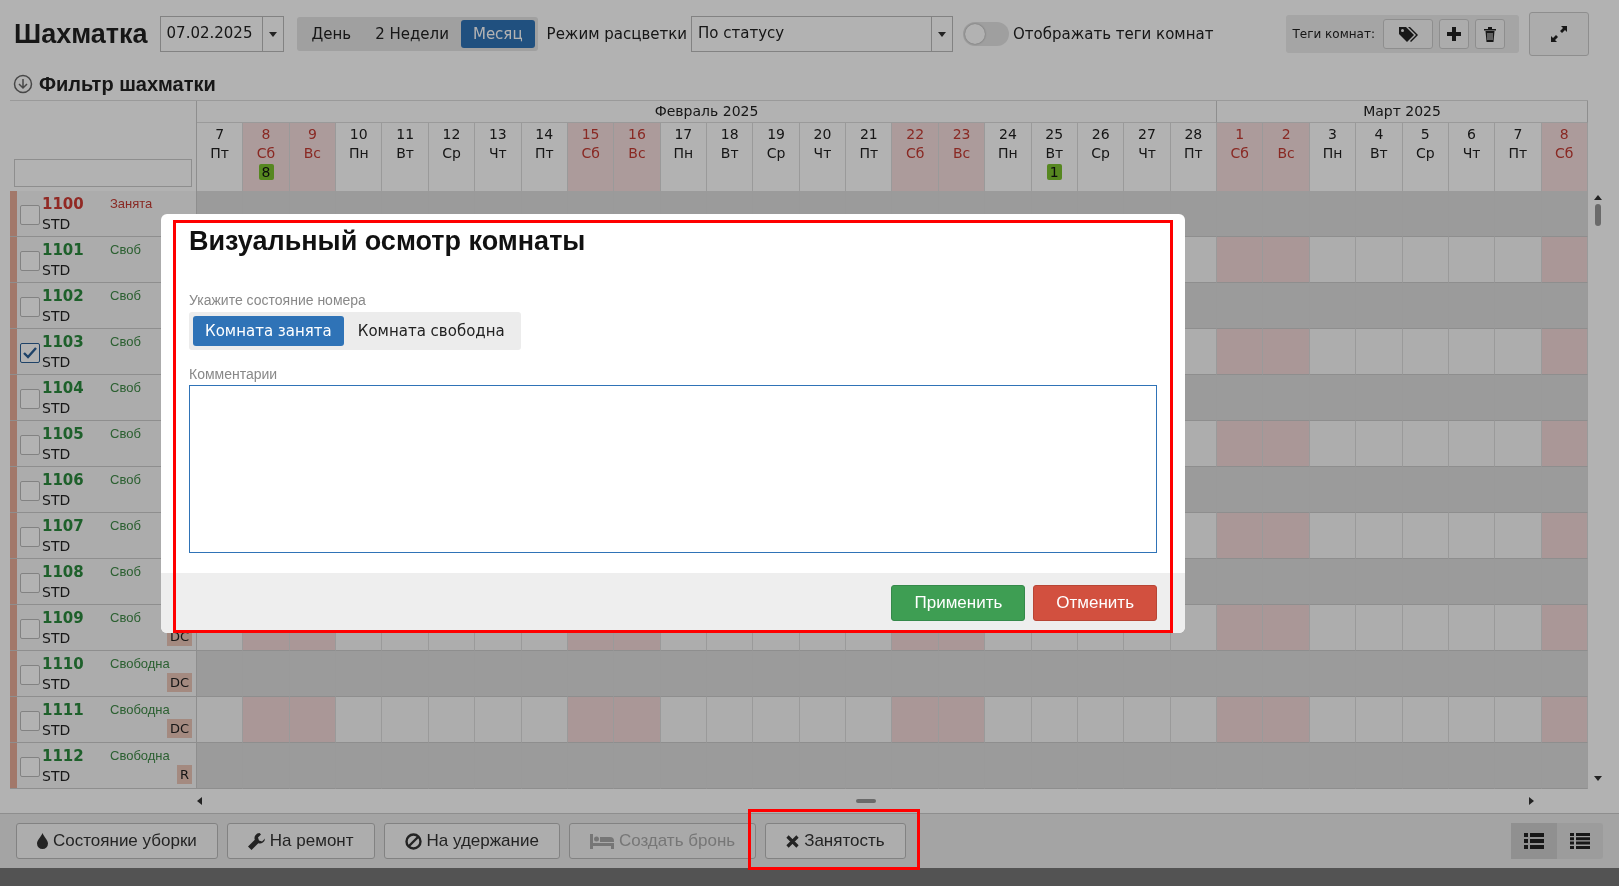  Describe the element at coordinates (1472, 134) in the screenshot. I see `day-number: 6` at that location.